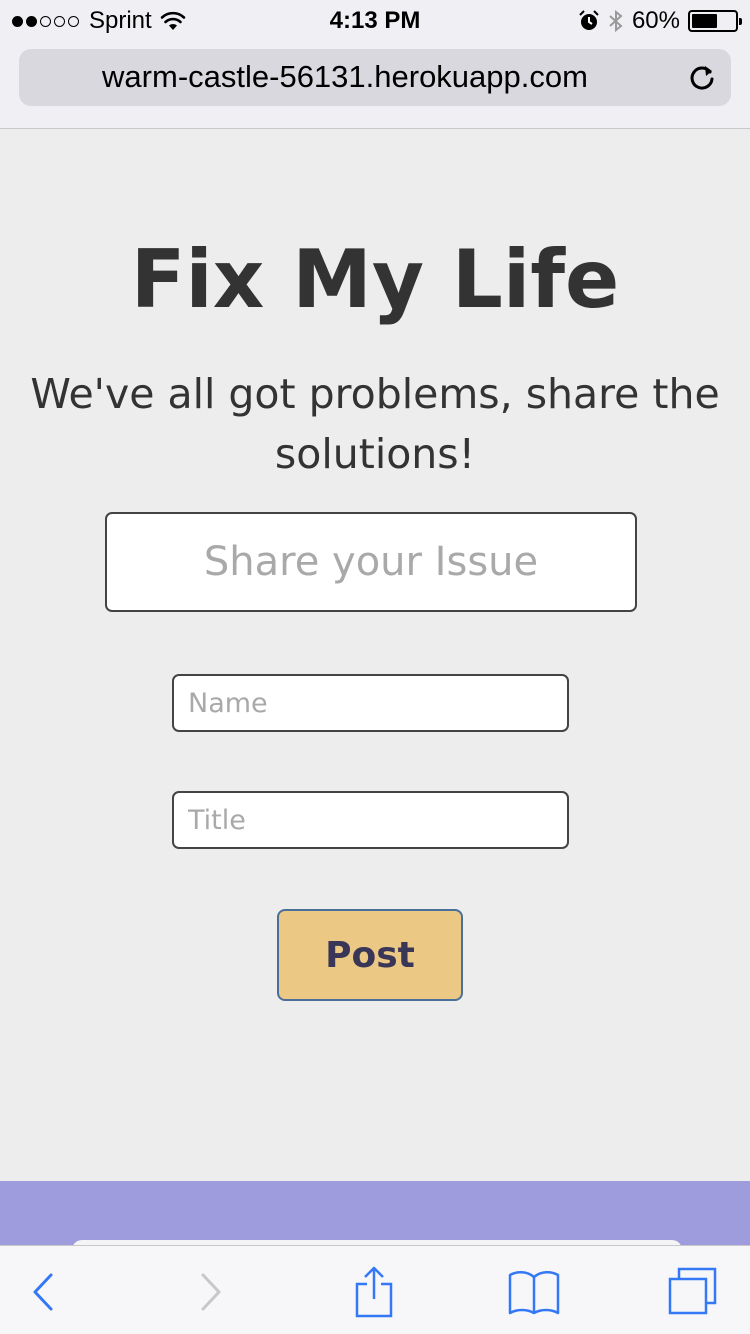 The height and width of the screenshot is (1334, 750). What do you see at coordinates (370, 820) in the screenshot?
I see `title-input` at bounding box center [370, 820].